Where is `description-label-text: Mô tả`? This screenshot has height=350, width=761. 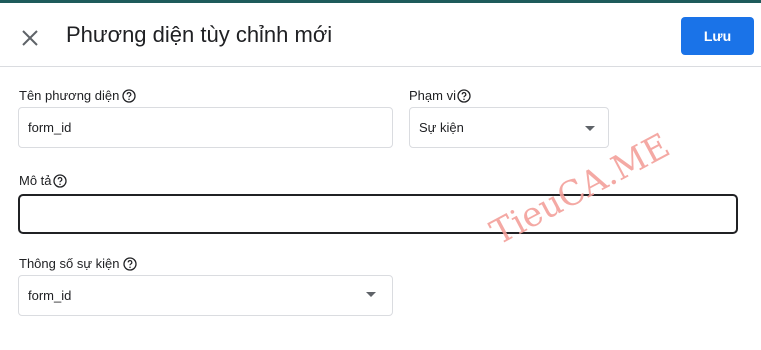 description-label-text: Mô tả is located at coordinates (35, 180).